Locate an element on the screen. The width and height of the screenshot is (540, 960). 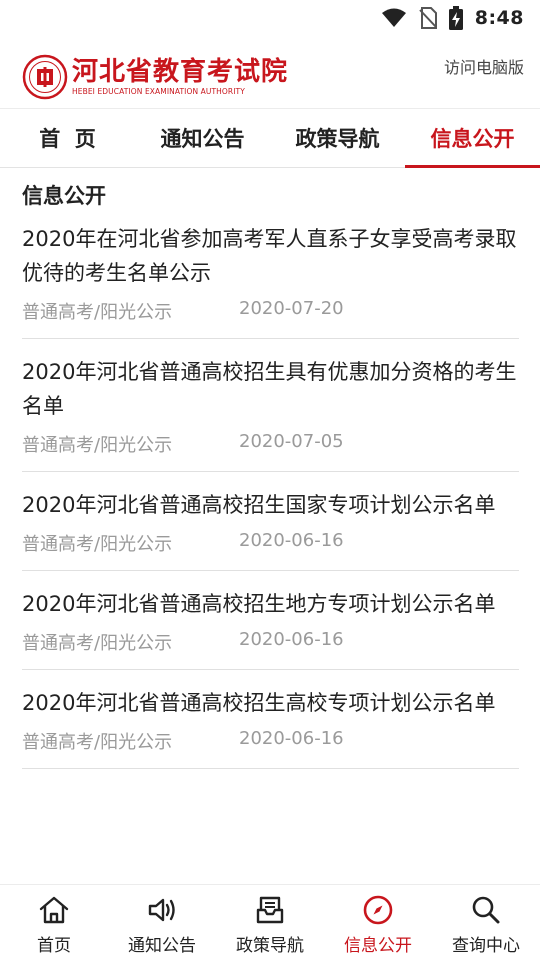
tab-label: 首 页 is located at coordinates (67, 139).